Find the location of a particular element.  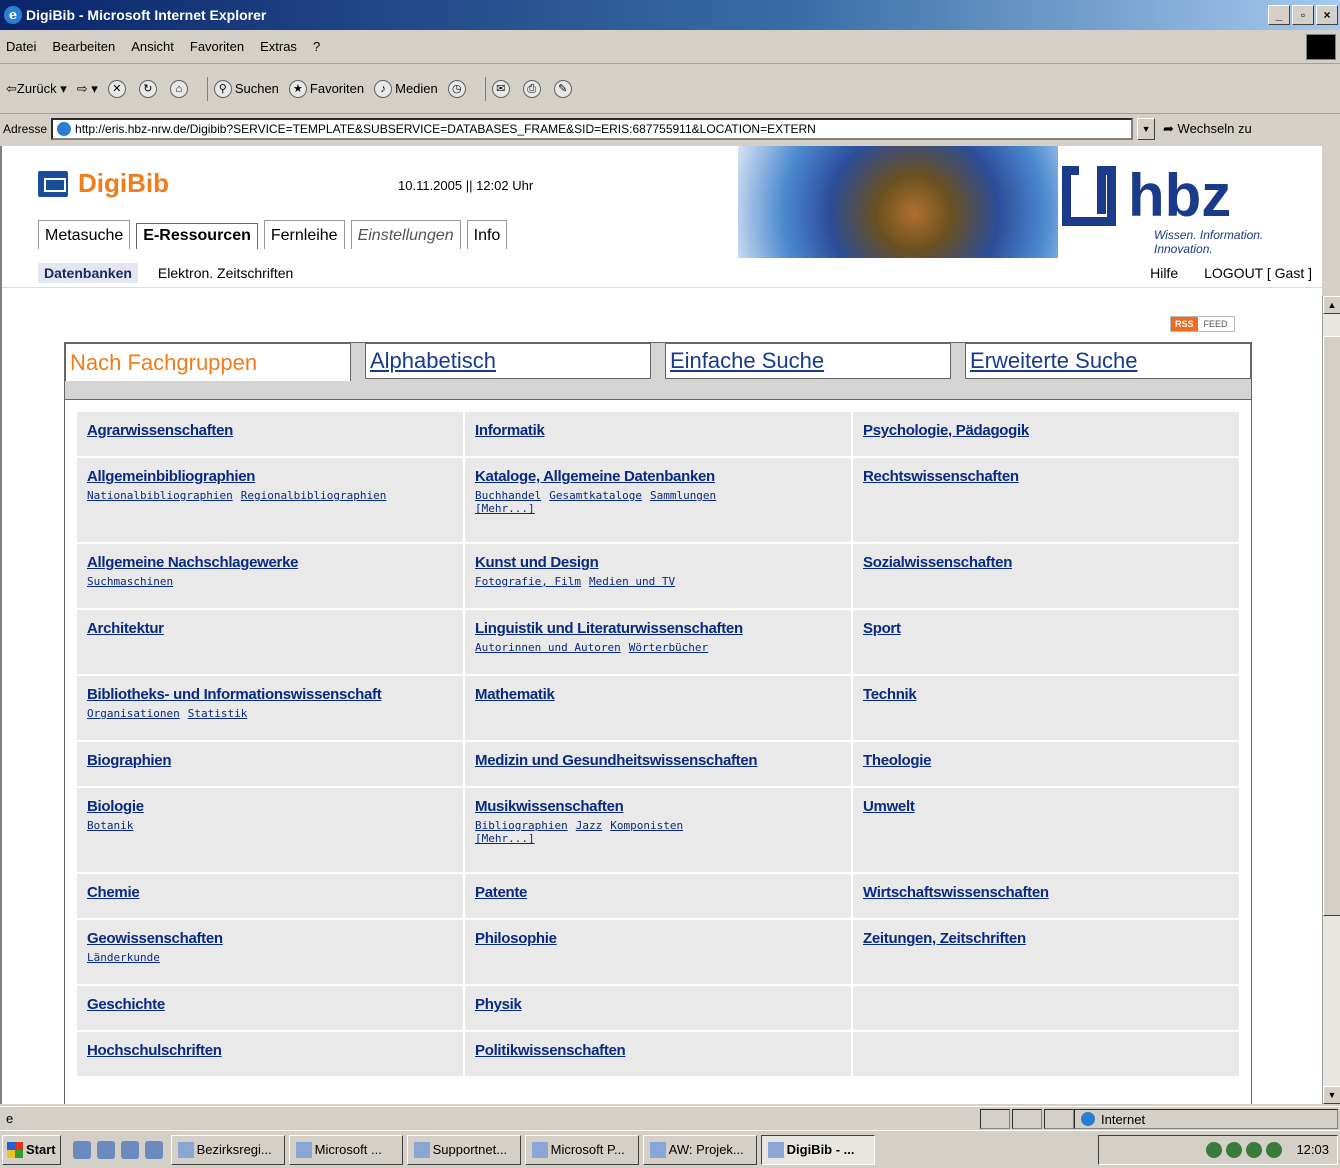

subcategory-link: Gesamtkataloge is located at coordinates (595, 495).